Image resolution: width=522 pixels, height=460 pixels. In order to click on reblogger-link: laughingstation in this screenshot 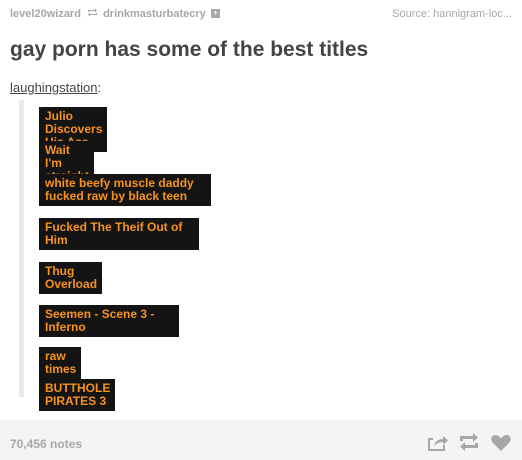, I will do `click(53, 87)`.